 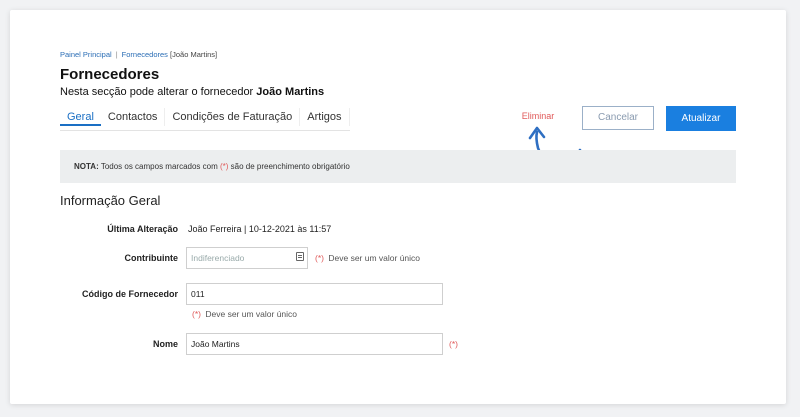 I want to click on codigo-hint-marker: (*), so click(x=196, y=314).